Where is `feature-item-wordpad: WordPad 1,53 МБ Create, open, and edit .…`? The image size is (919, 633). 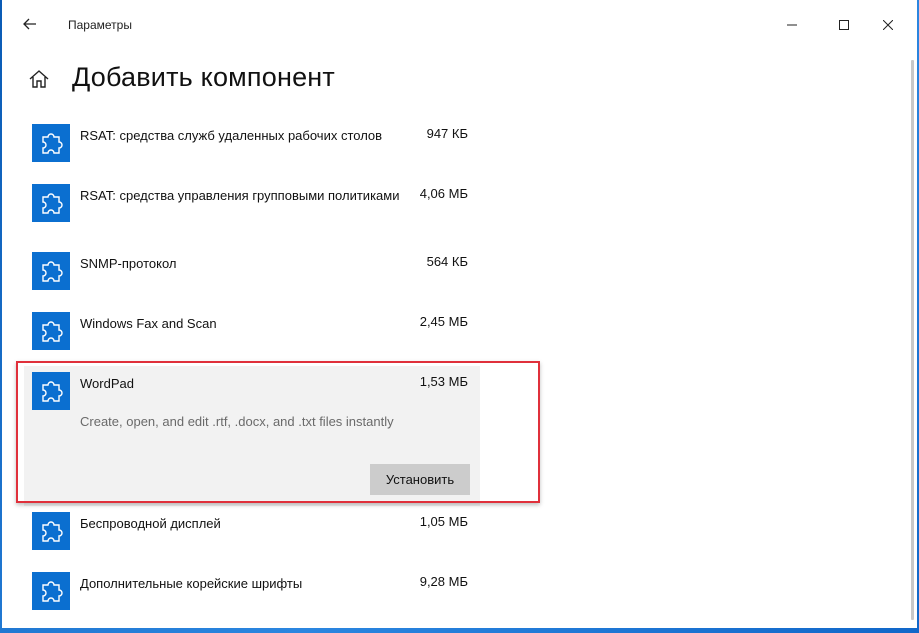
feature-item-wordpad: WordPad 1,53 МБ Create, open, and edit .… is located at coordinates (252, 436).